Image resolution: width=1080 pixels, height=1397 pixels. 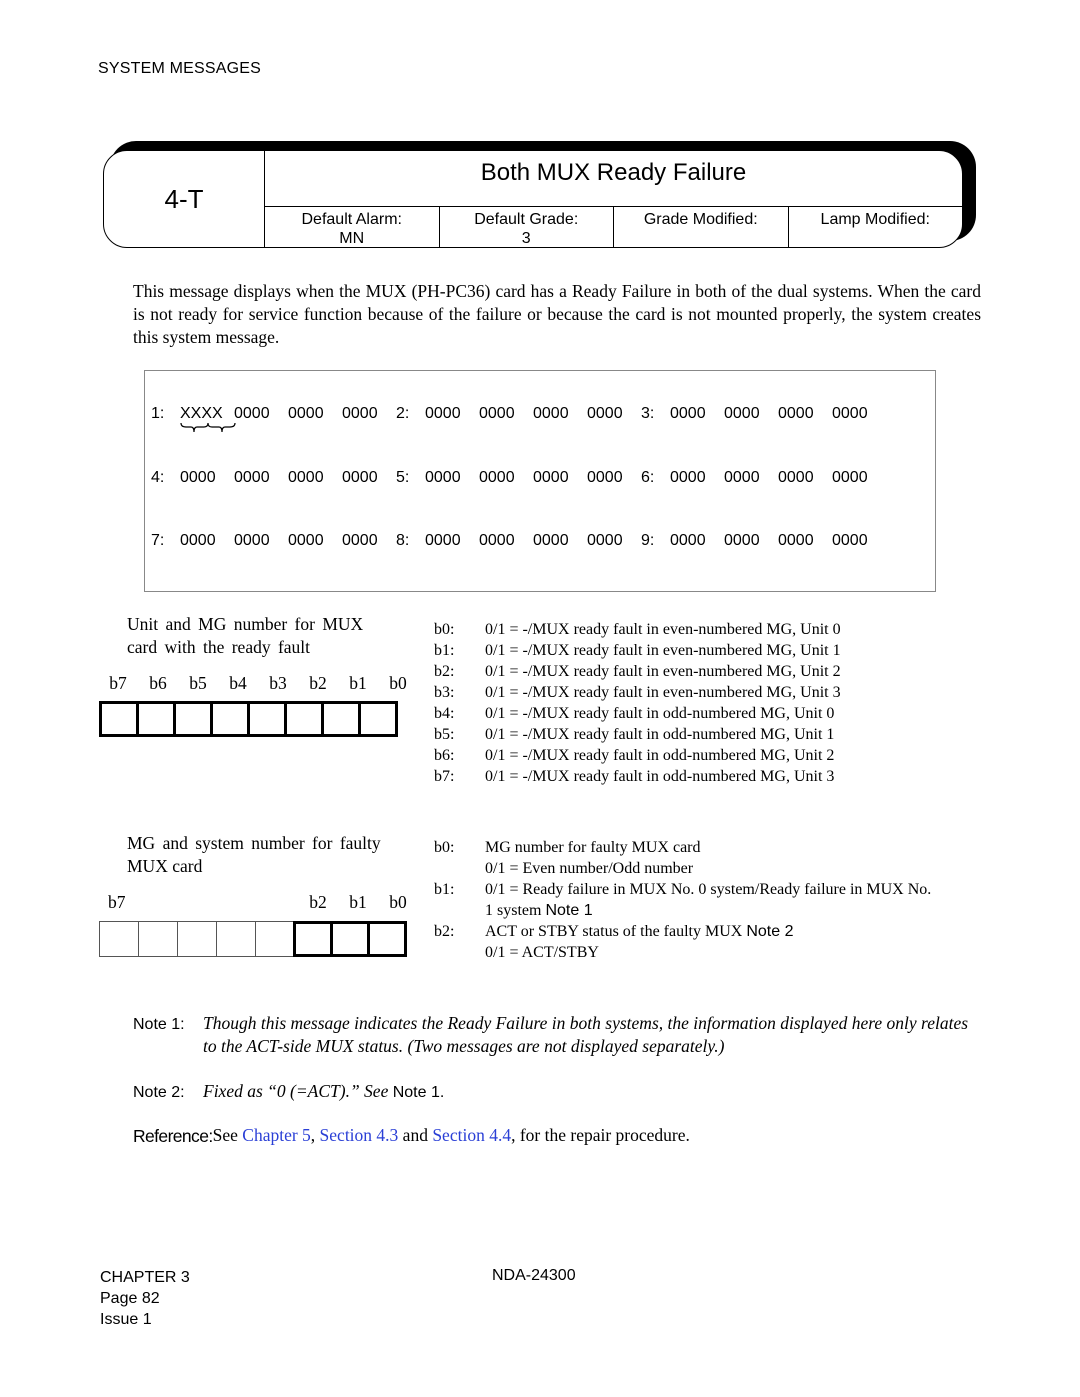 What do you see at coordinates (158, 683) in the screenshot?
I see `bit-label: b6` at bounding box center [158, 683].